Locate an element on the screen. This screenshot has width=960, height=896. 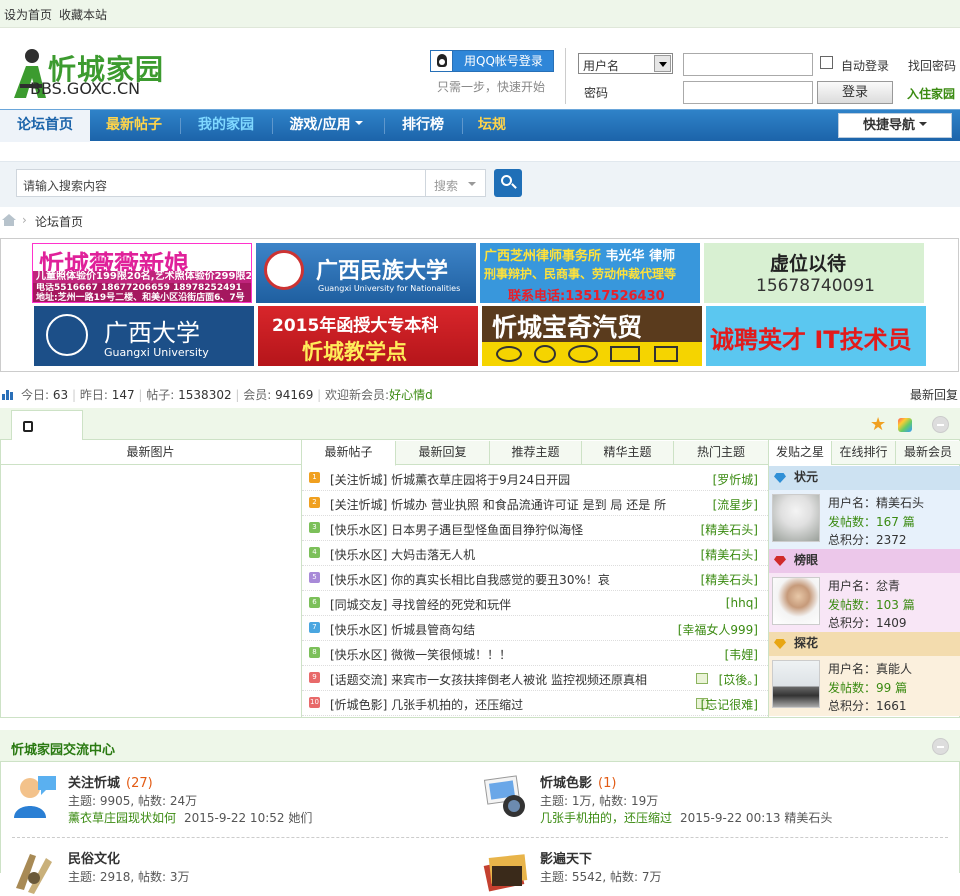
nav-item-ranking: 排行榜 is located at coordinates (423, 126).